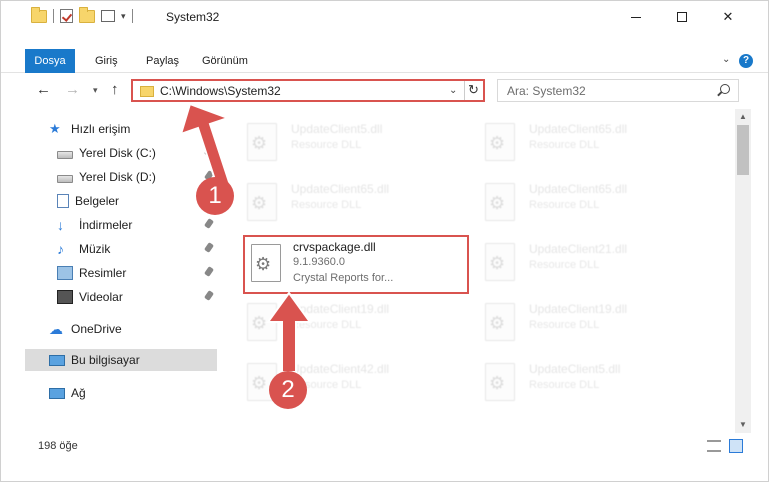 The height and width of the screenshot is (482, 769). I want to click on document-icon, so click(63, 201).